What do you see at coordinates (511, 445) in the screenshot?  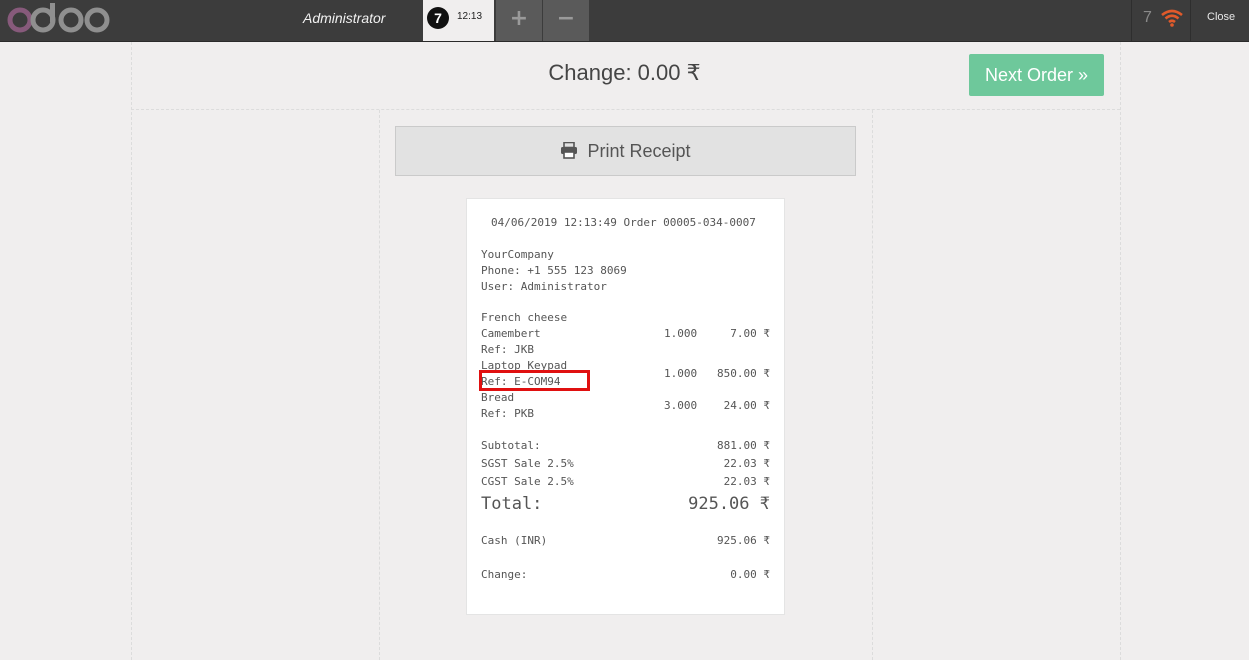 I see `subtotal-label: Subtotal:` at bounding box center [511, 445].